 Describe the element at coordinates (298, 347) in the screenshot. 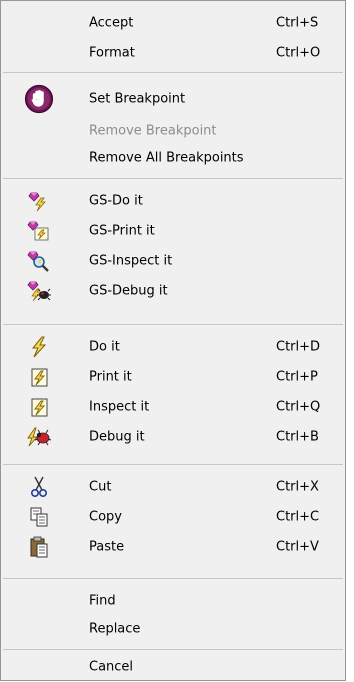

I see `menu-item-shortcut: Ctrl+D` at that location.